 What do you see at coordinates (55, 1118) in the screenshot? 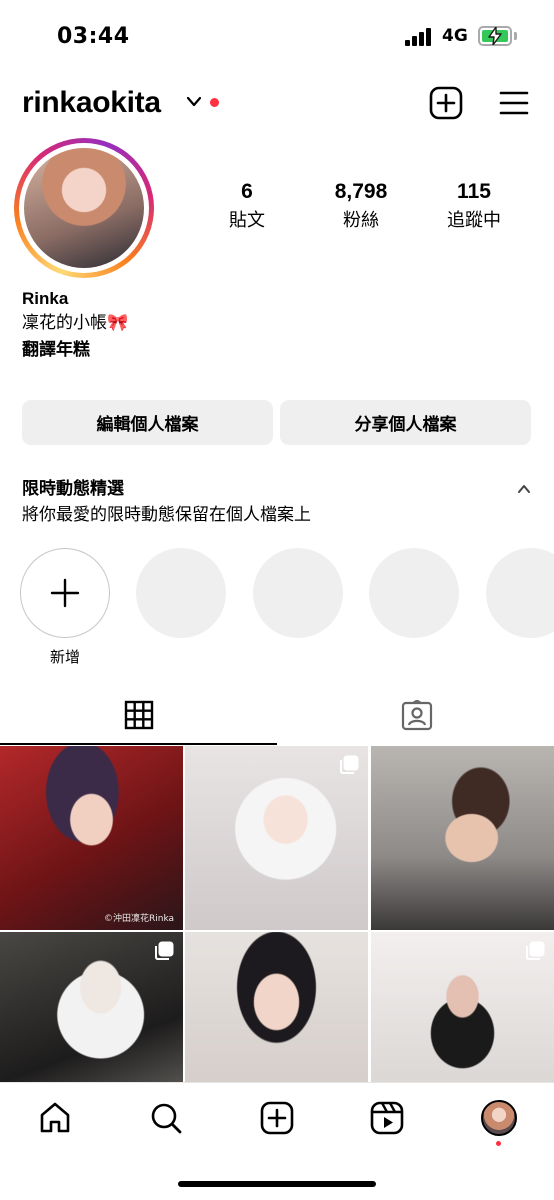
I see `home-icon` at bounding box center [55, 1118].